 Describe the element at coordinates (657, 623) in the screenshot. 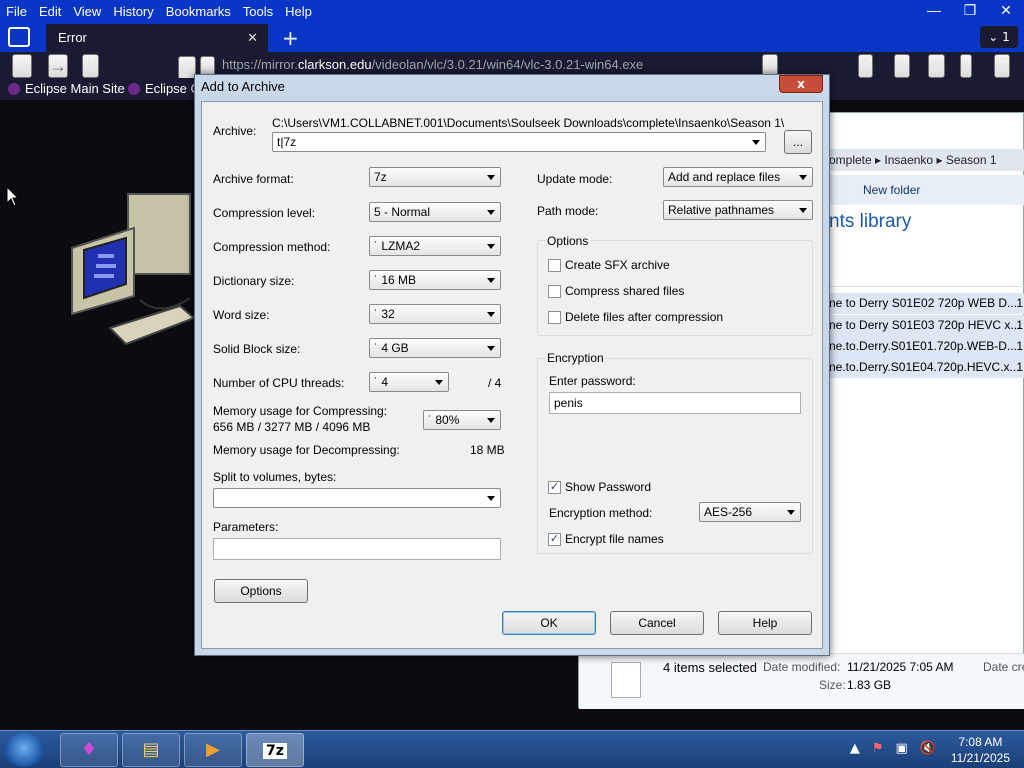

I see `cancel-button: Cancel` at that location.